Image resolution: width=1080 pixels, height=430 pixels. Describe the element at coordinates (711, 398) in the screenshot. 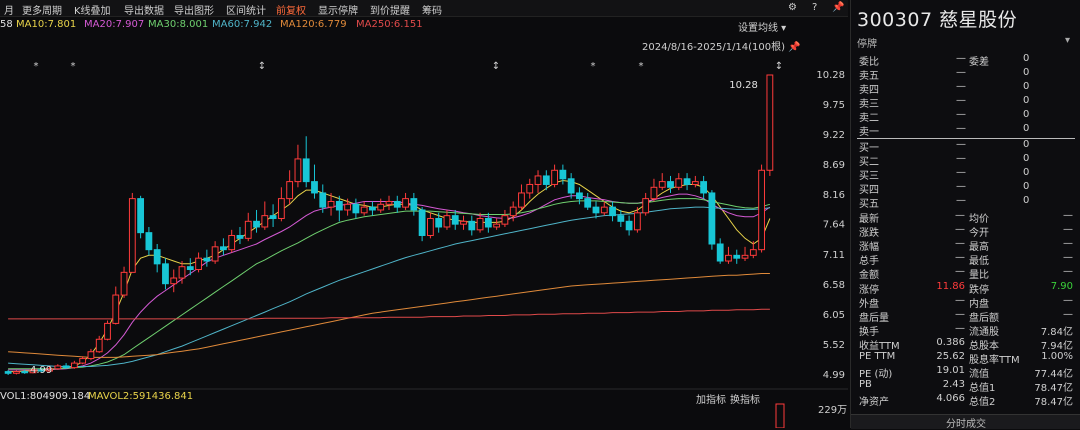

I see `add-indicator-button: 加指标` at that location.